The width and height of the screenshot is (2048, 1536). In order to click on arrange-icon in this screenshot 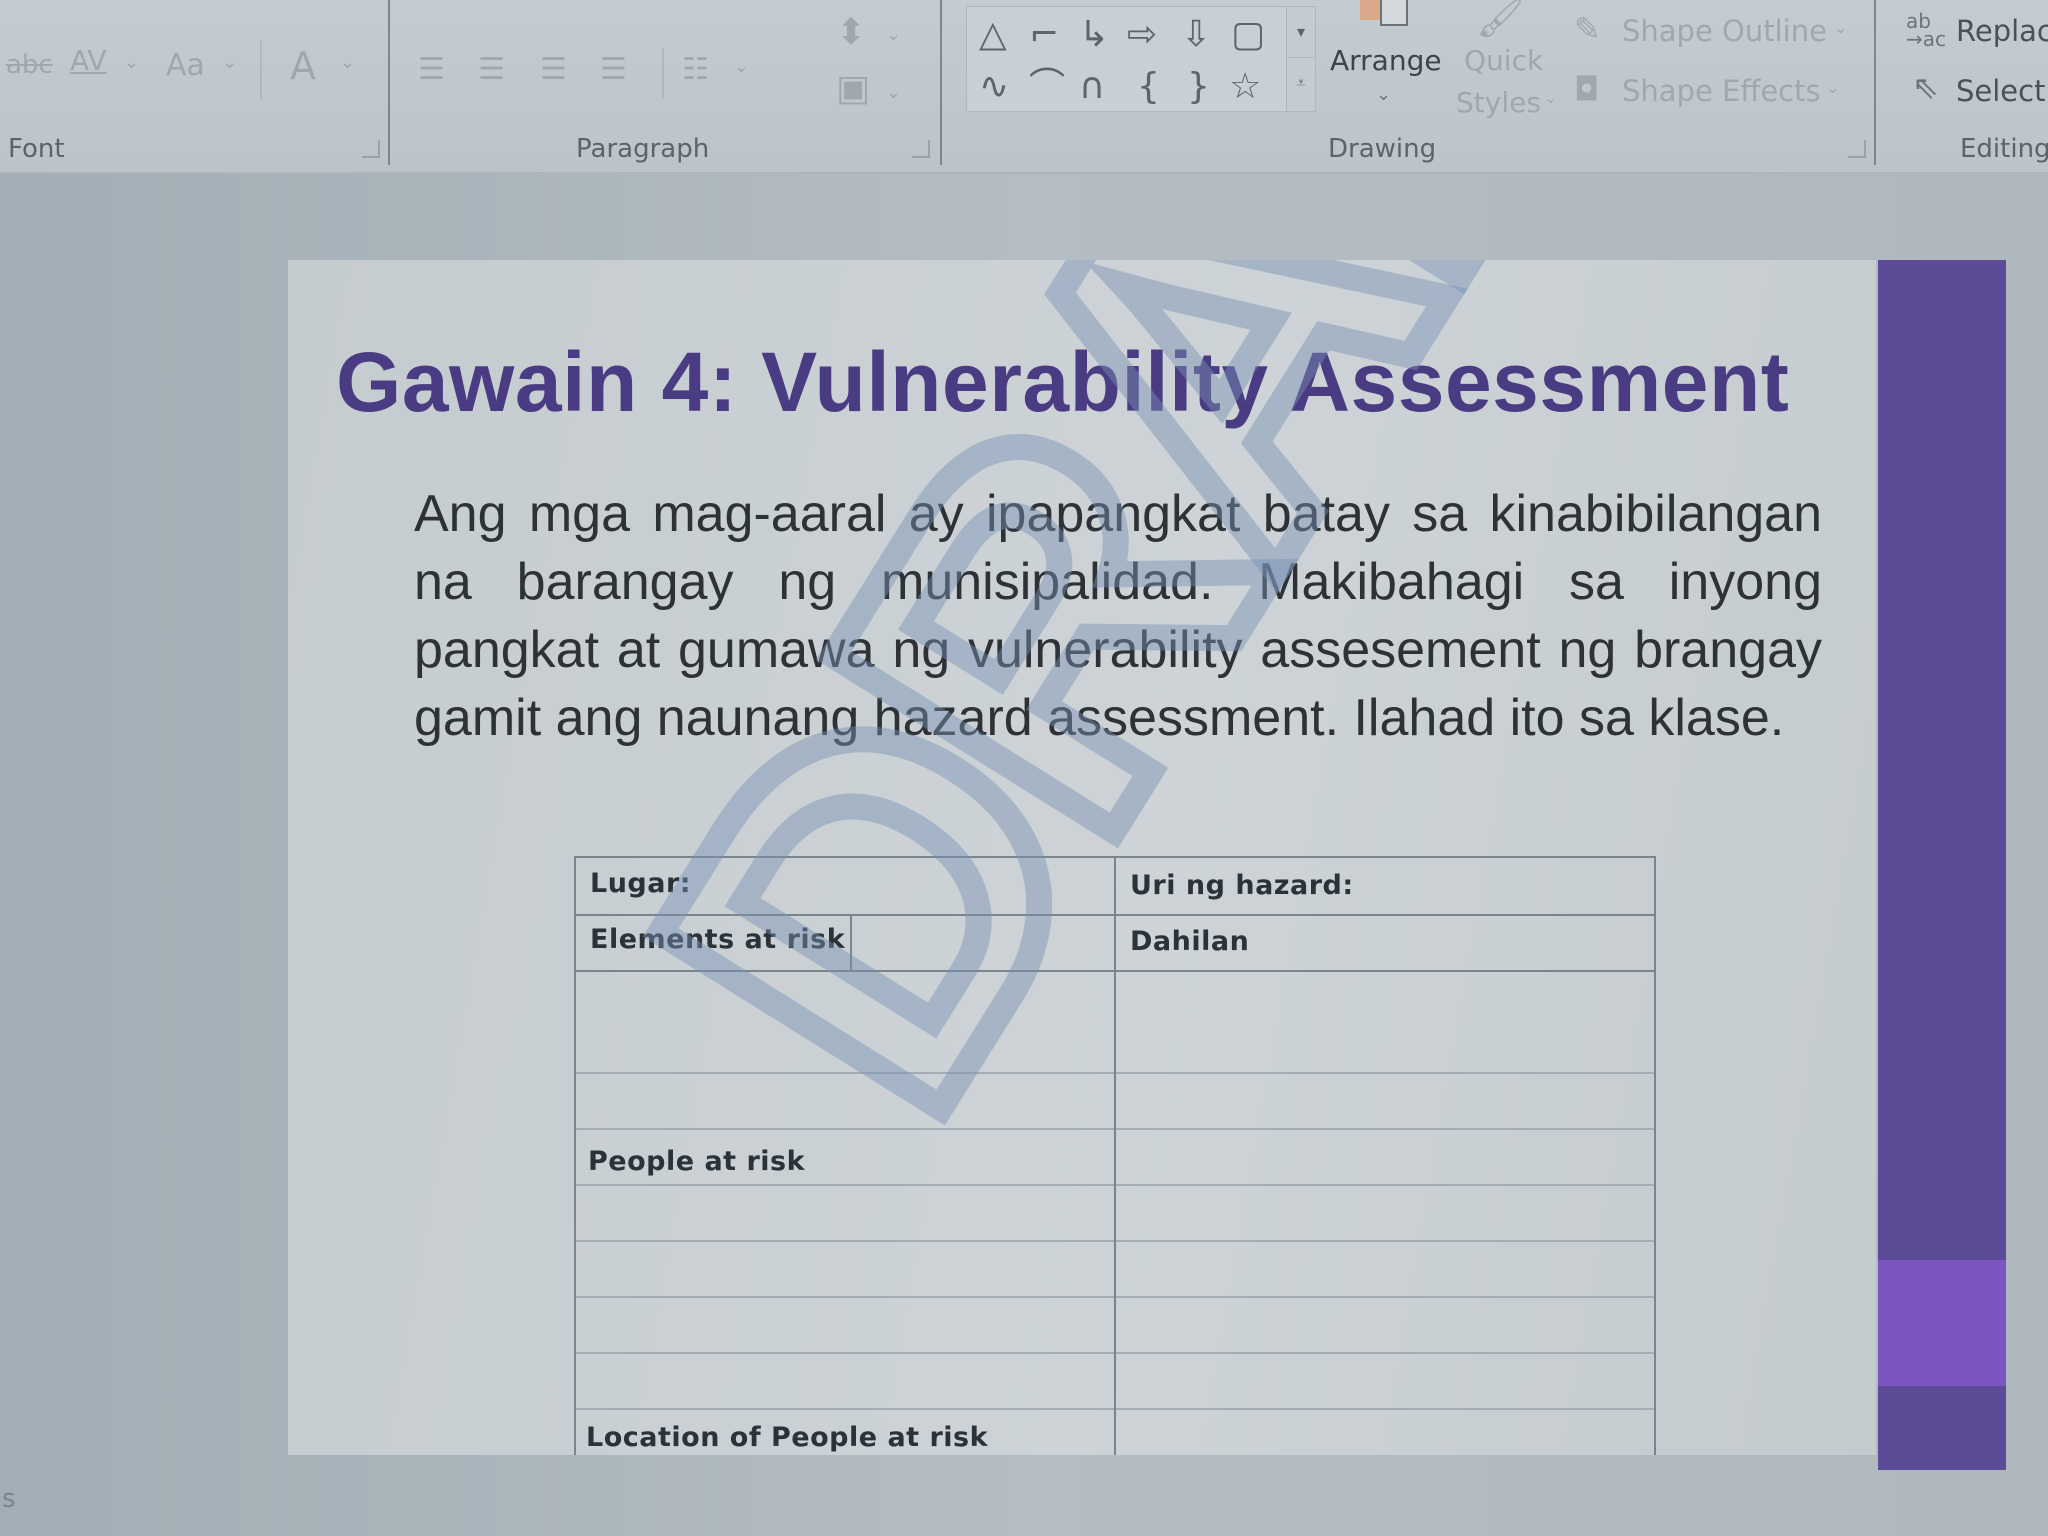, I will do `click(1370, 10)`.